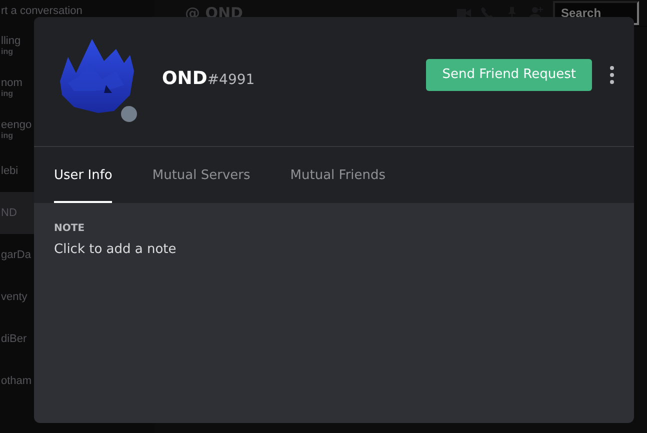 This screenshot has height=433, width=647. I want to click on conversation-name: eengo, so click(16, 124).